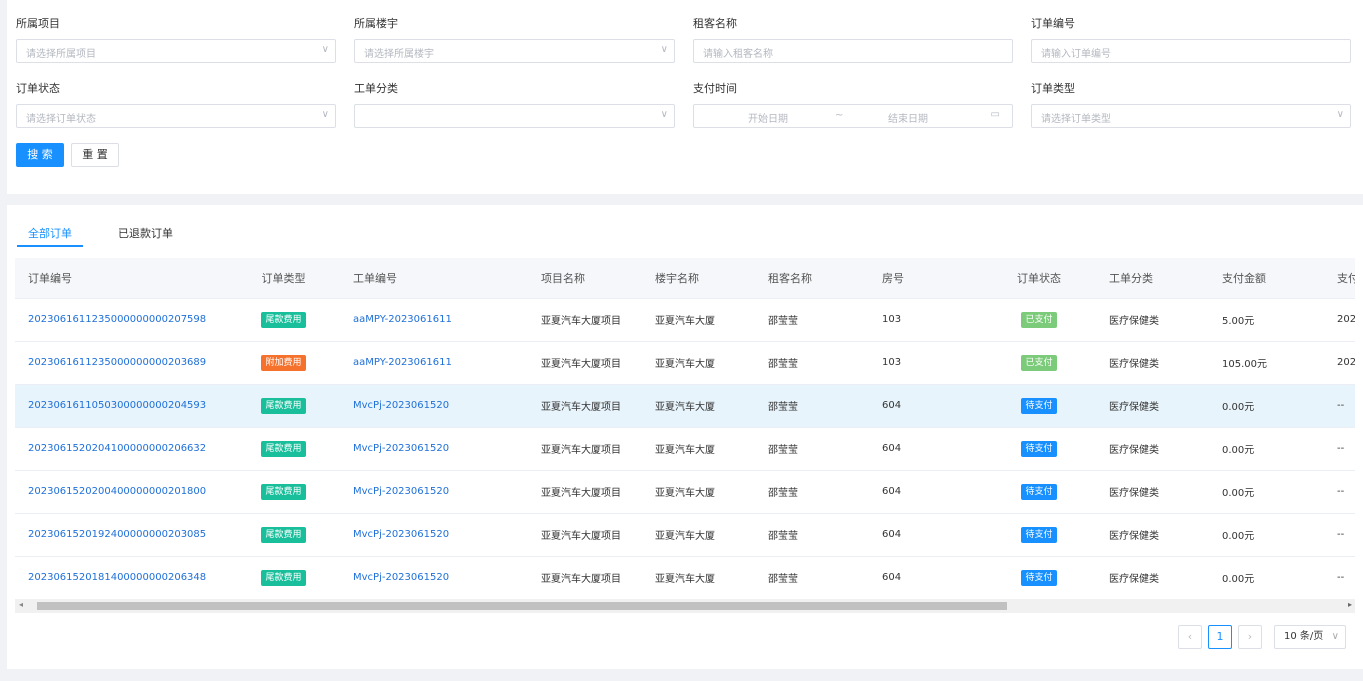 The width and height of the screenshot is (1363, 681). Describe the element at coordinates (117, 362) in the screenshot. I see `order-no-link: 2023061611235000000000203689` at that location.